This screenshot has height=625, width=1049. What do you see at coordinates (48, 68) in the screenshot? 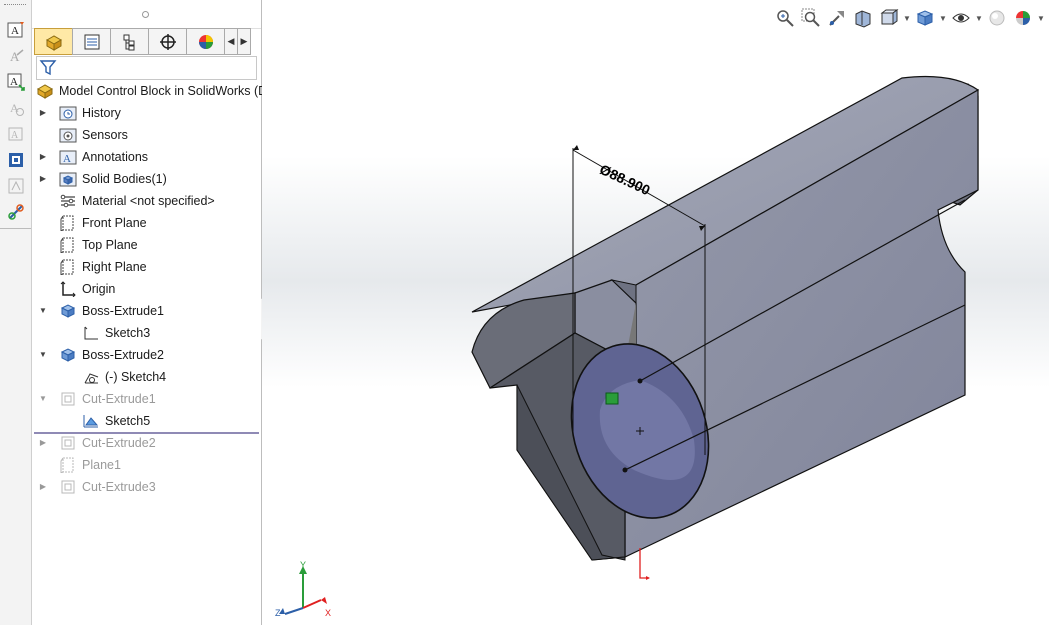
I see `filter-icon` at bounding box center [48, 68].